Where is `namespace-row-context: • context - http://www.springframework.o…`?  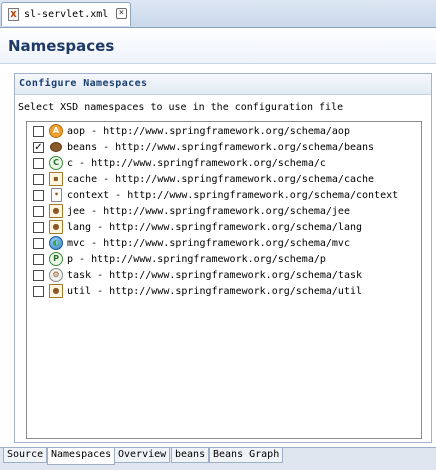
namespace-row-context: • context - http://www.springframework.o… is located at coordinates (223, 196).